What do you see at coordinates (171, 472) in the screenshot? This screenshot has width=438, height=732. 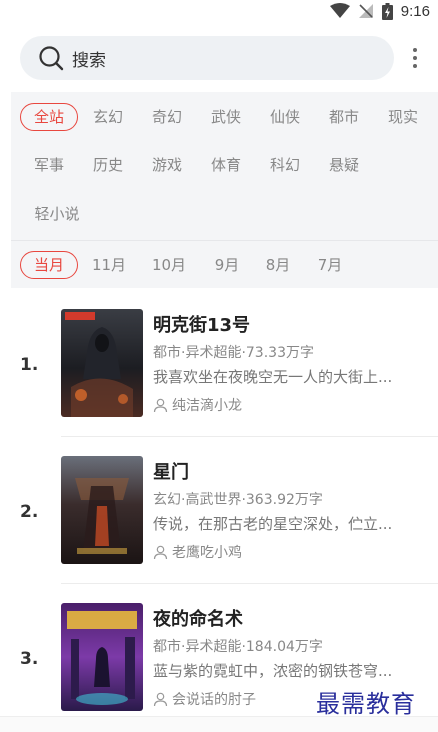 I see `book-title: 星门` at bounding box center [171, 472].